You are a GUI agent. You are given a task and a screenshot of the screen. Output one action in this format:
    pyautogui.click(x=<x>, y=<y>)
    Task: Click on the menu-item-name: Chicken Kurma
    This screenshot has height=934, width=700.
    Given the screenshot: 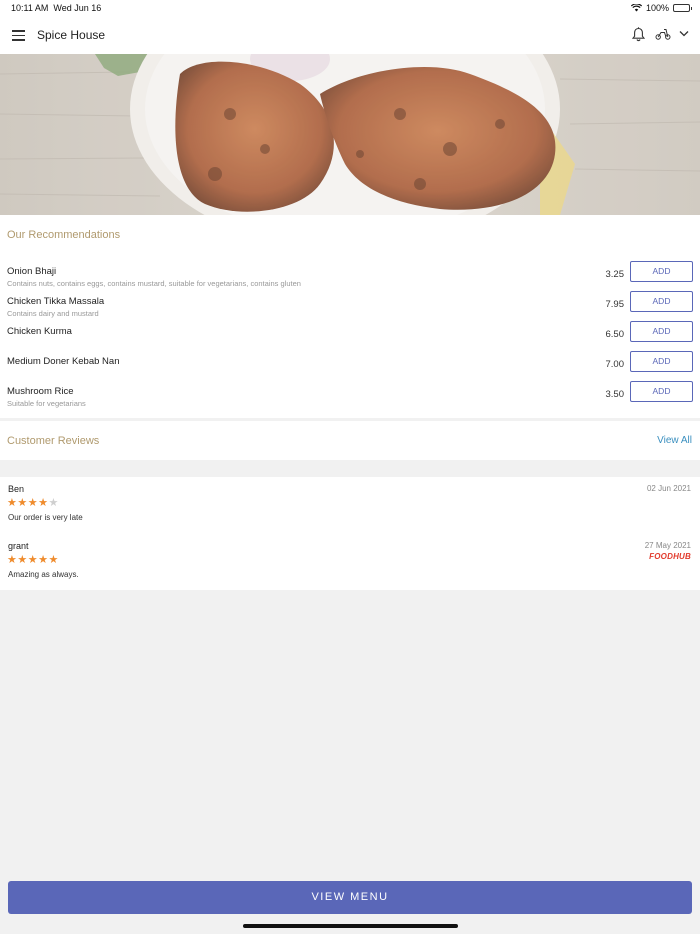 What is the action you would take?
    pyautogui.click(x=39, y=331)
    